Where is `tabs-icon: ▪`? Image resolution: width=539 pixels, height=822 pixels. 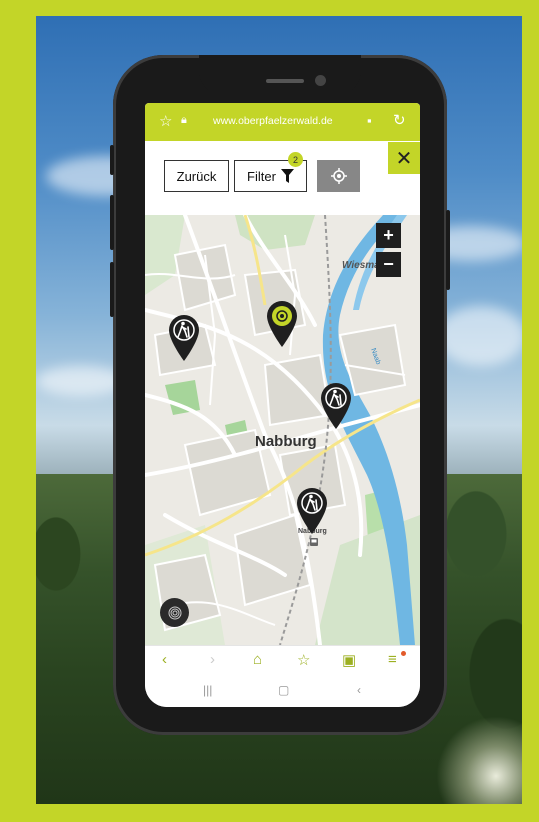 tabs-icon: ▪ is located at coordinates (369, 120).